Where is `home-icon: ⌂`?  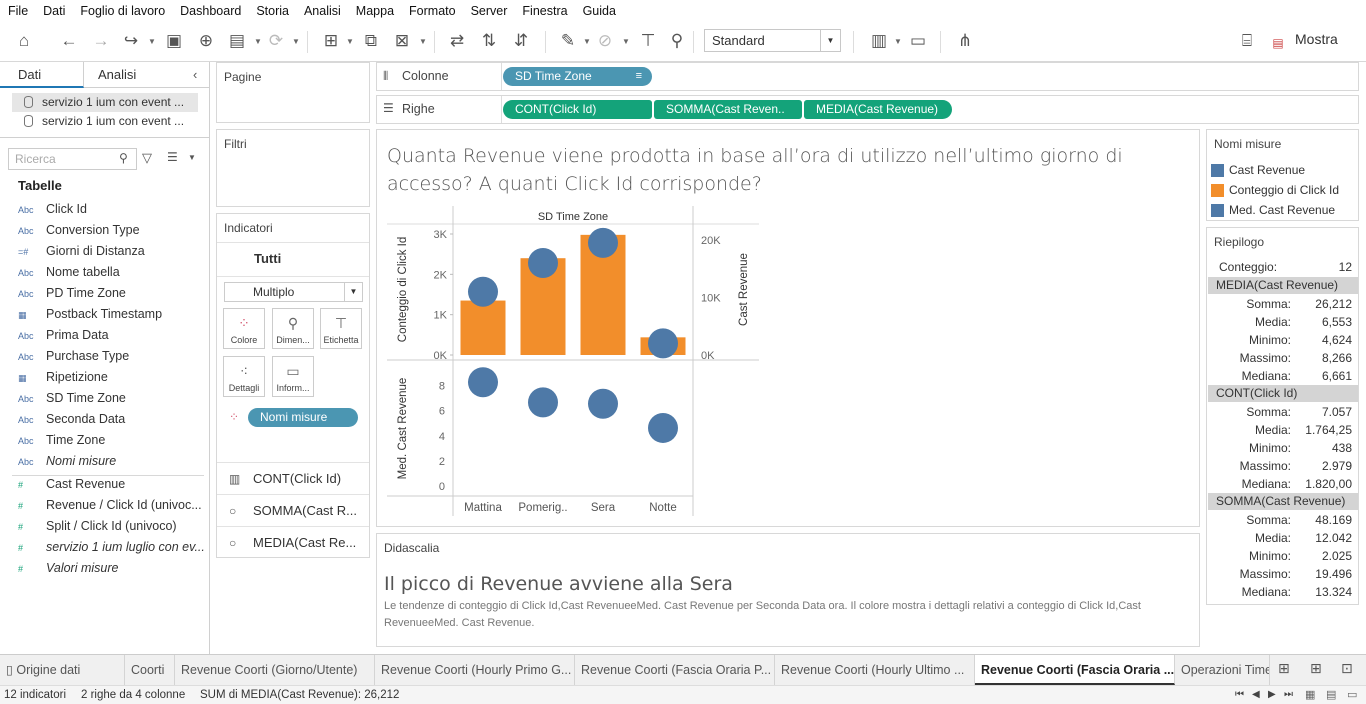 home-icon: ⌂ is located at coordinates (24, 41).